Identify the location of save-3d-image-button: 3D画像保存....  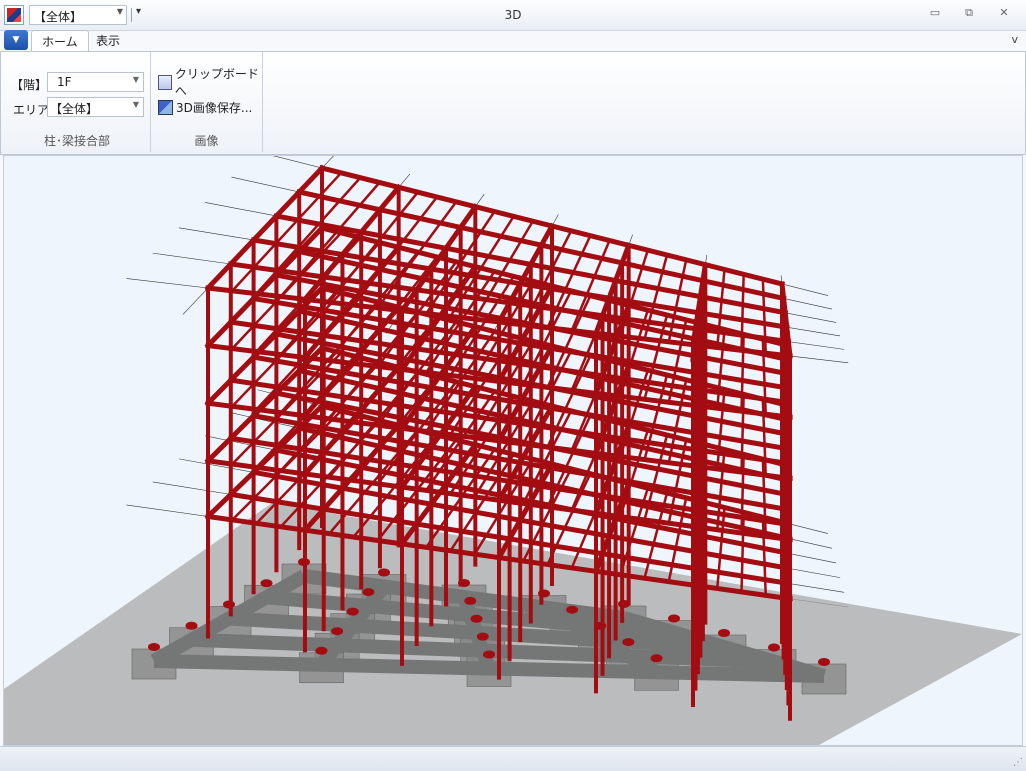
(205, 107).